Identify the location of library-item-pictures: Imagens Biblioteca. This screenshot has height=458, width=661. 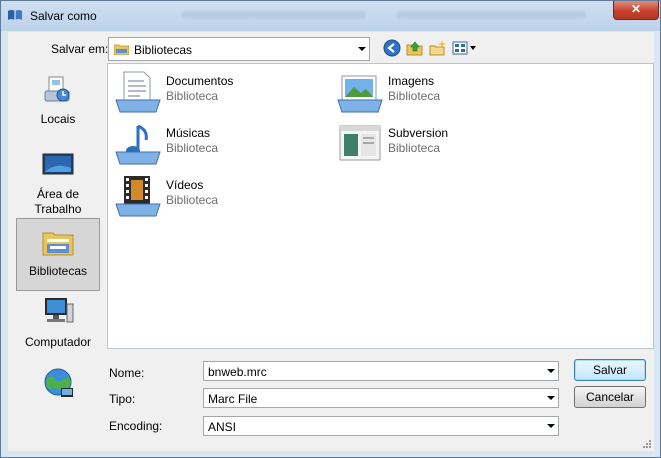
(446, 92).